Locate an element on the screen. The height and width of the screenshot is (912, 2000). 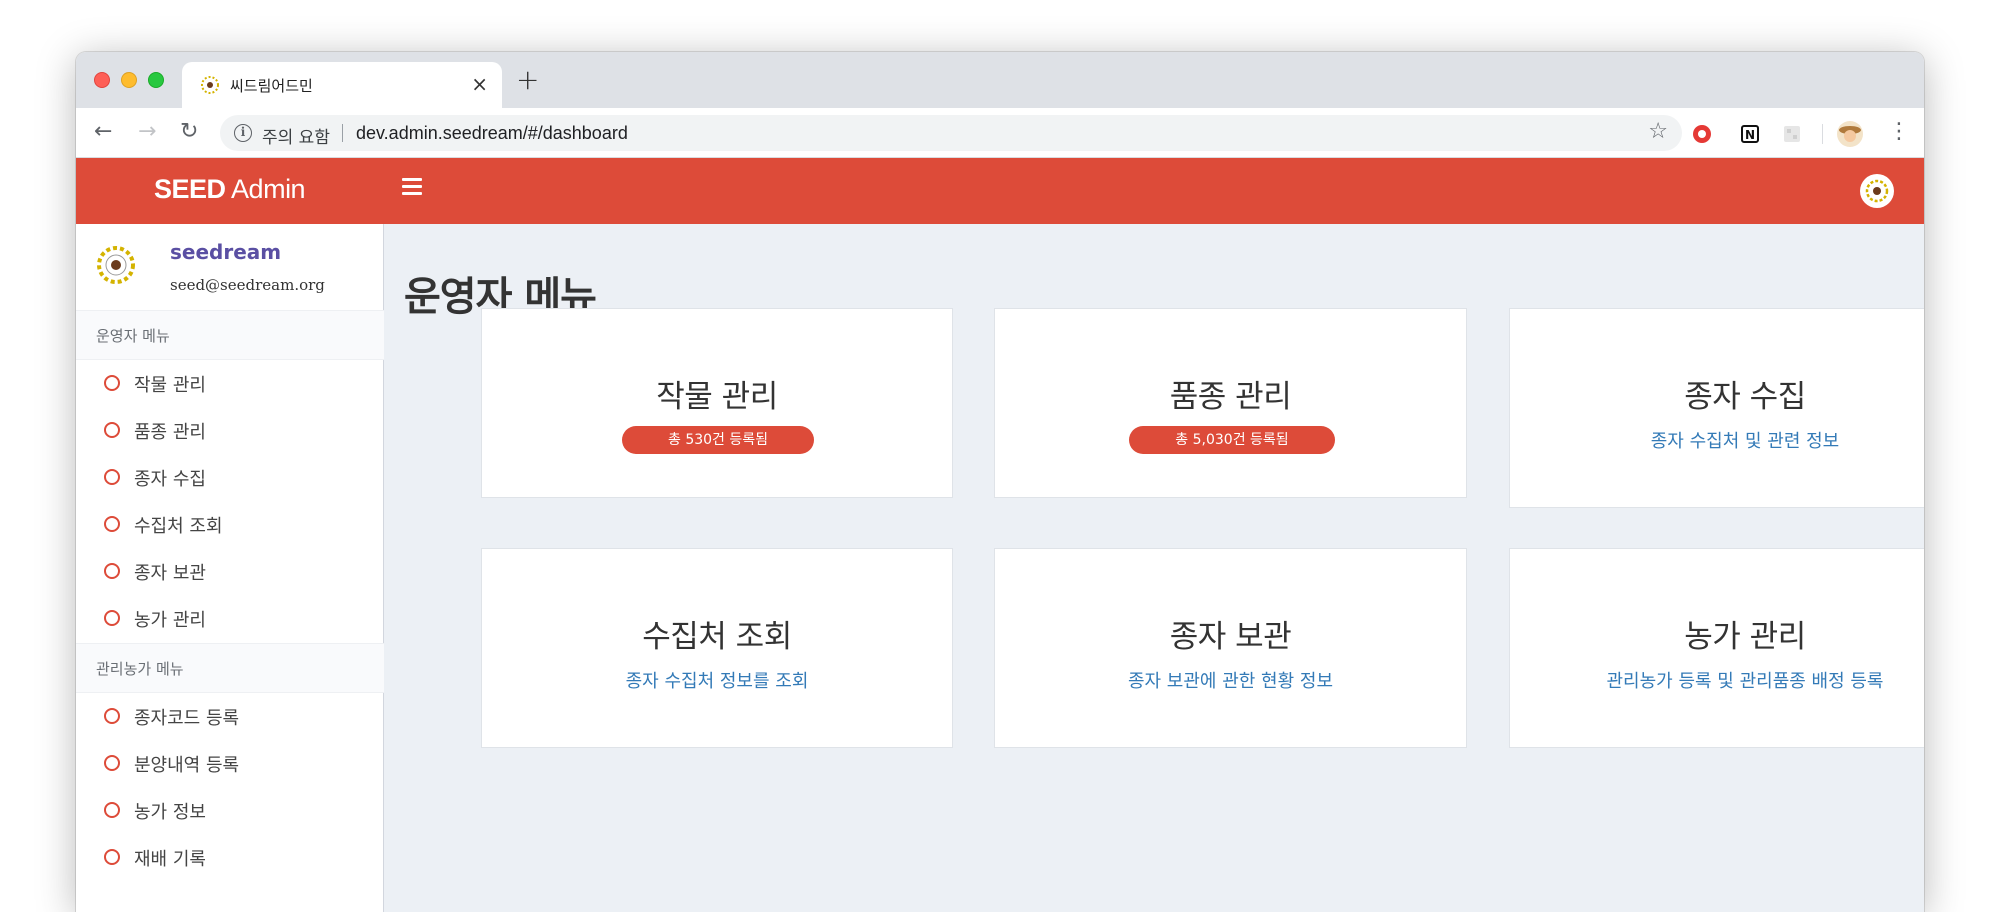
card-title: 품종 관리 is located at coordinates (1230, 397).